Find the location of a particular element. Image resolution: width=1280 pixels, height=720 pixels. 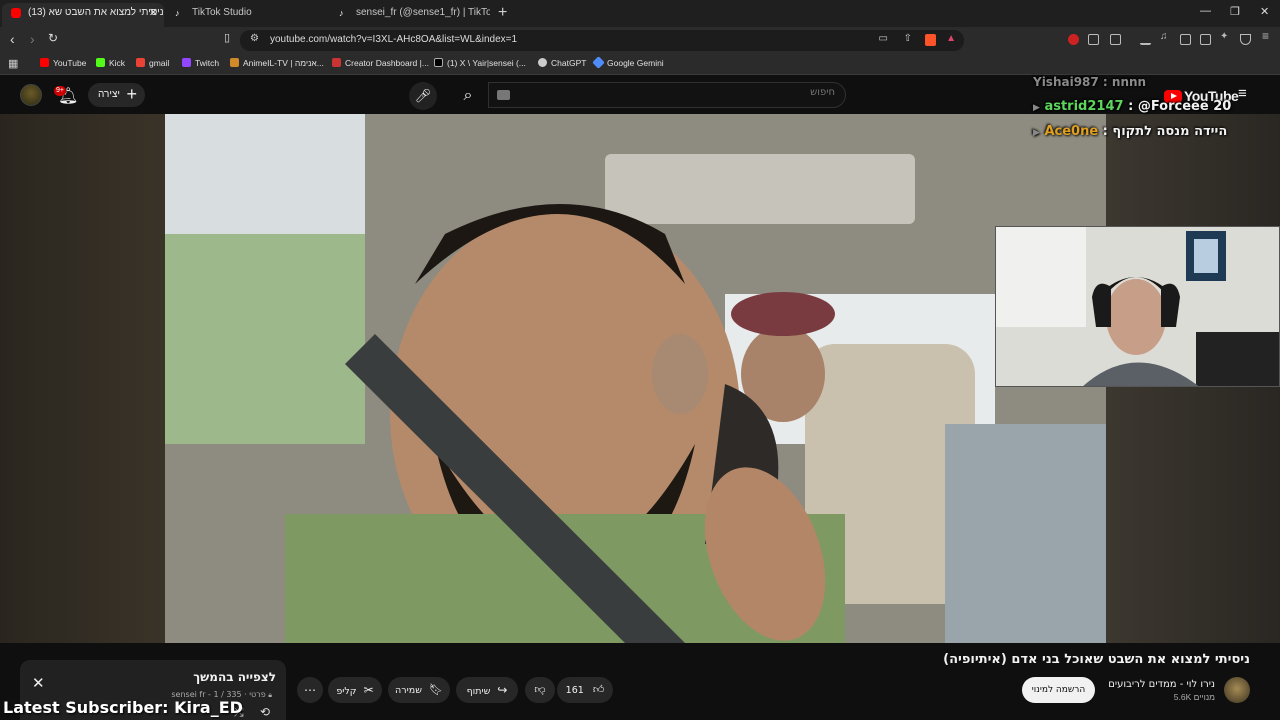

create-button: יצירה + is located at coordinates (116, 95).